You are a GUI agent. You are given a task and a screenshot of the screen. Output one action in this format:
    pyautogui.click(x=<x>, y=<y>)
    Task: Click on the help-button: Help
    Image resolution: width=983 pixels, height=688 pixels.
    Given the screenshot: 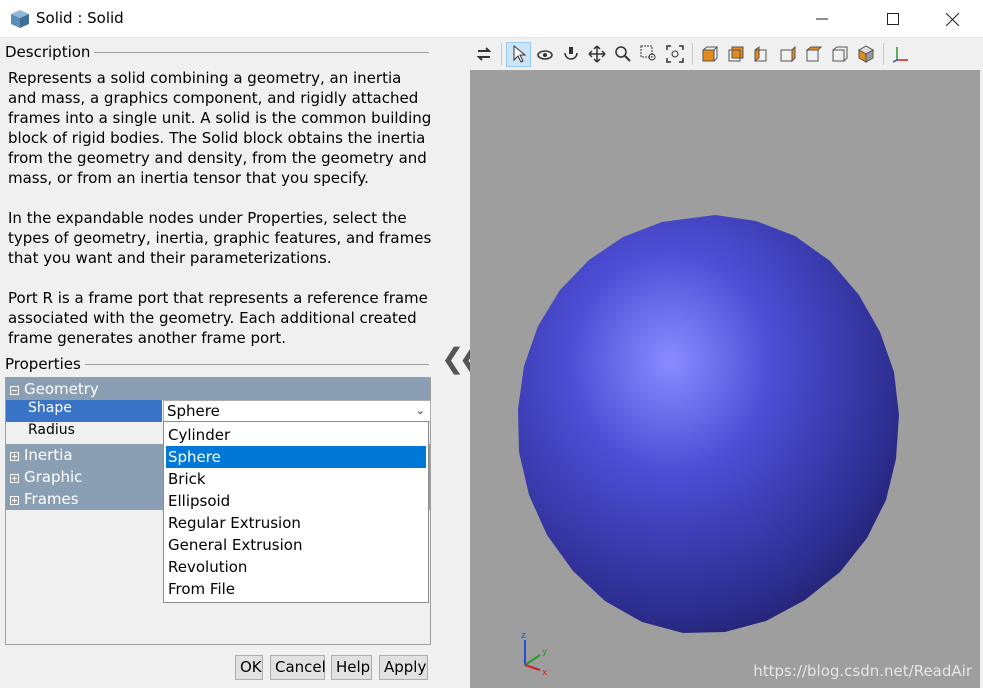 What is the action you would take?
    pyautogui.click(x=351, y=667)
    